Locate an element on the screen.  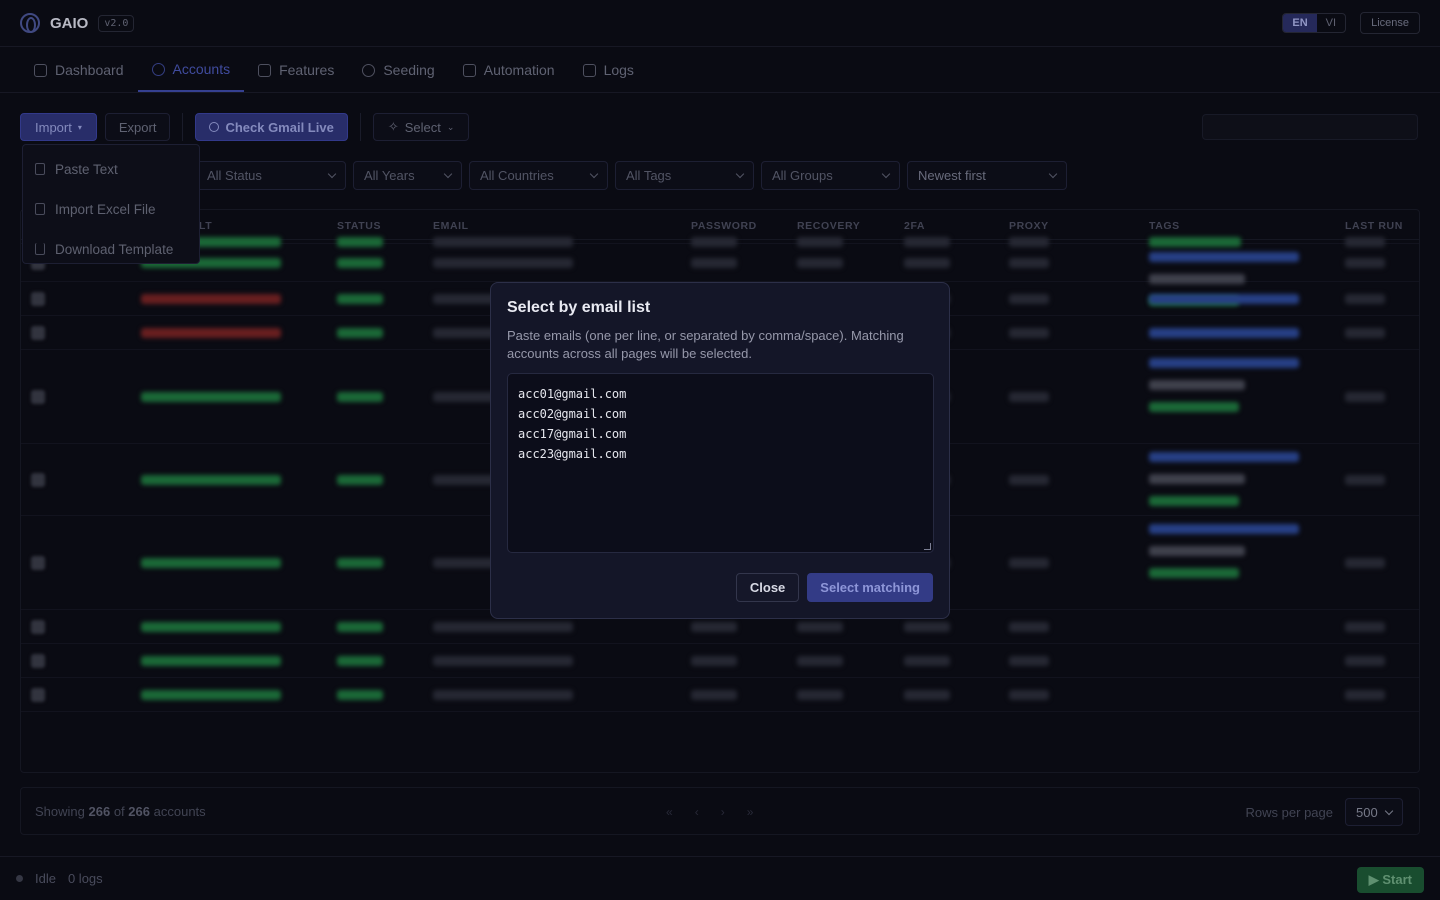
select-matching-button: Select matching is located at coordinates (870, 587).